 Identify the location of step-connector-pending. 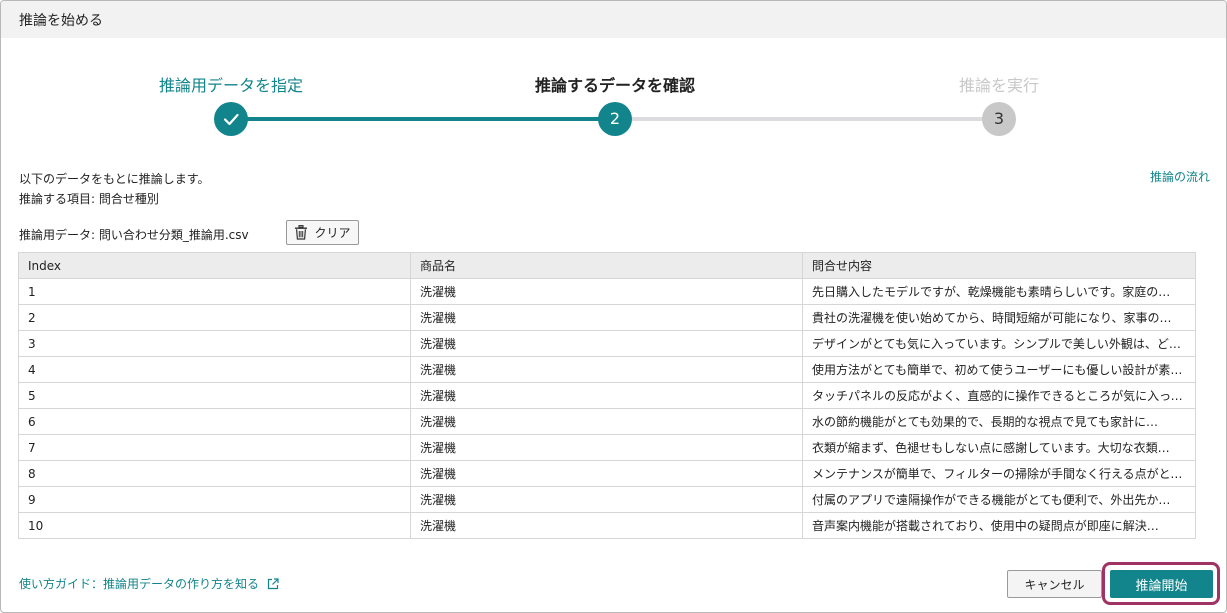
(807, 119).